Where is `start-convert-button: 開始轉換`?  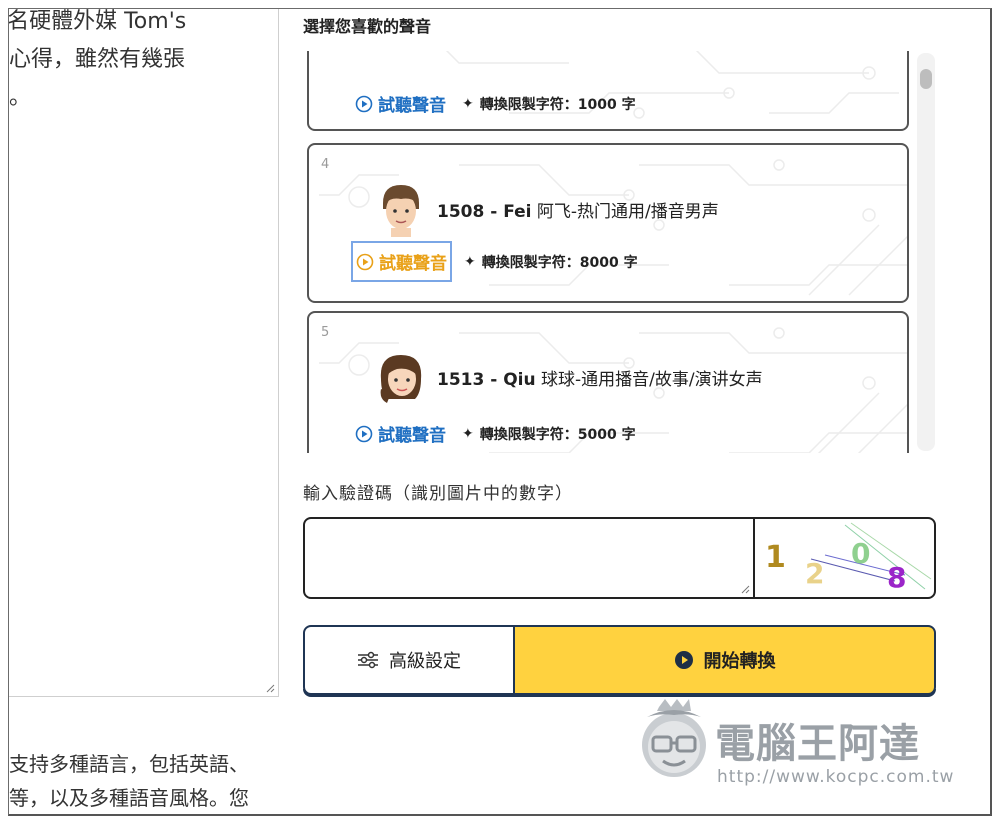 start-convert-button: 開始轉換 is located at coordinates (724, 660).